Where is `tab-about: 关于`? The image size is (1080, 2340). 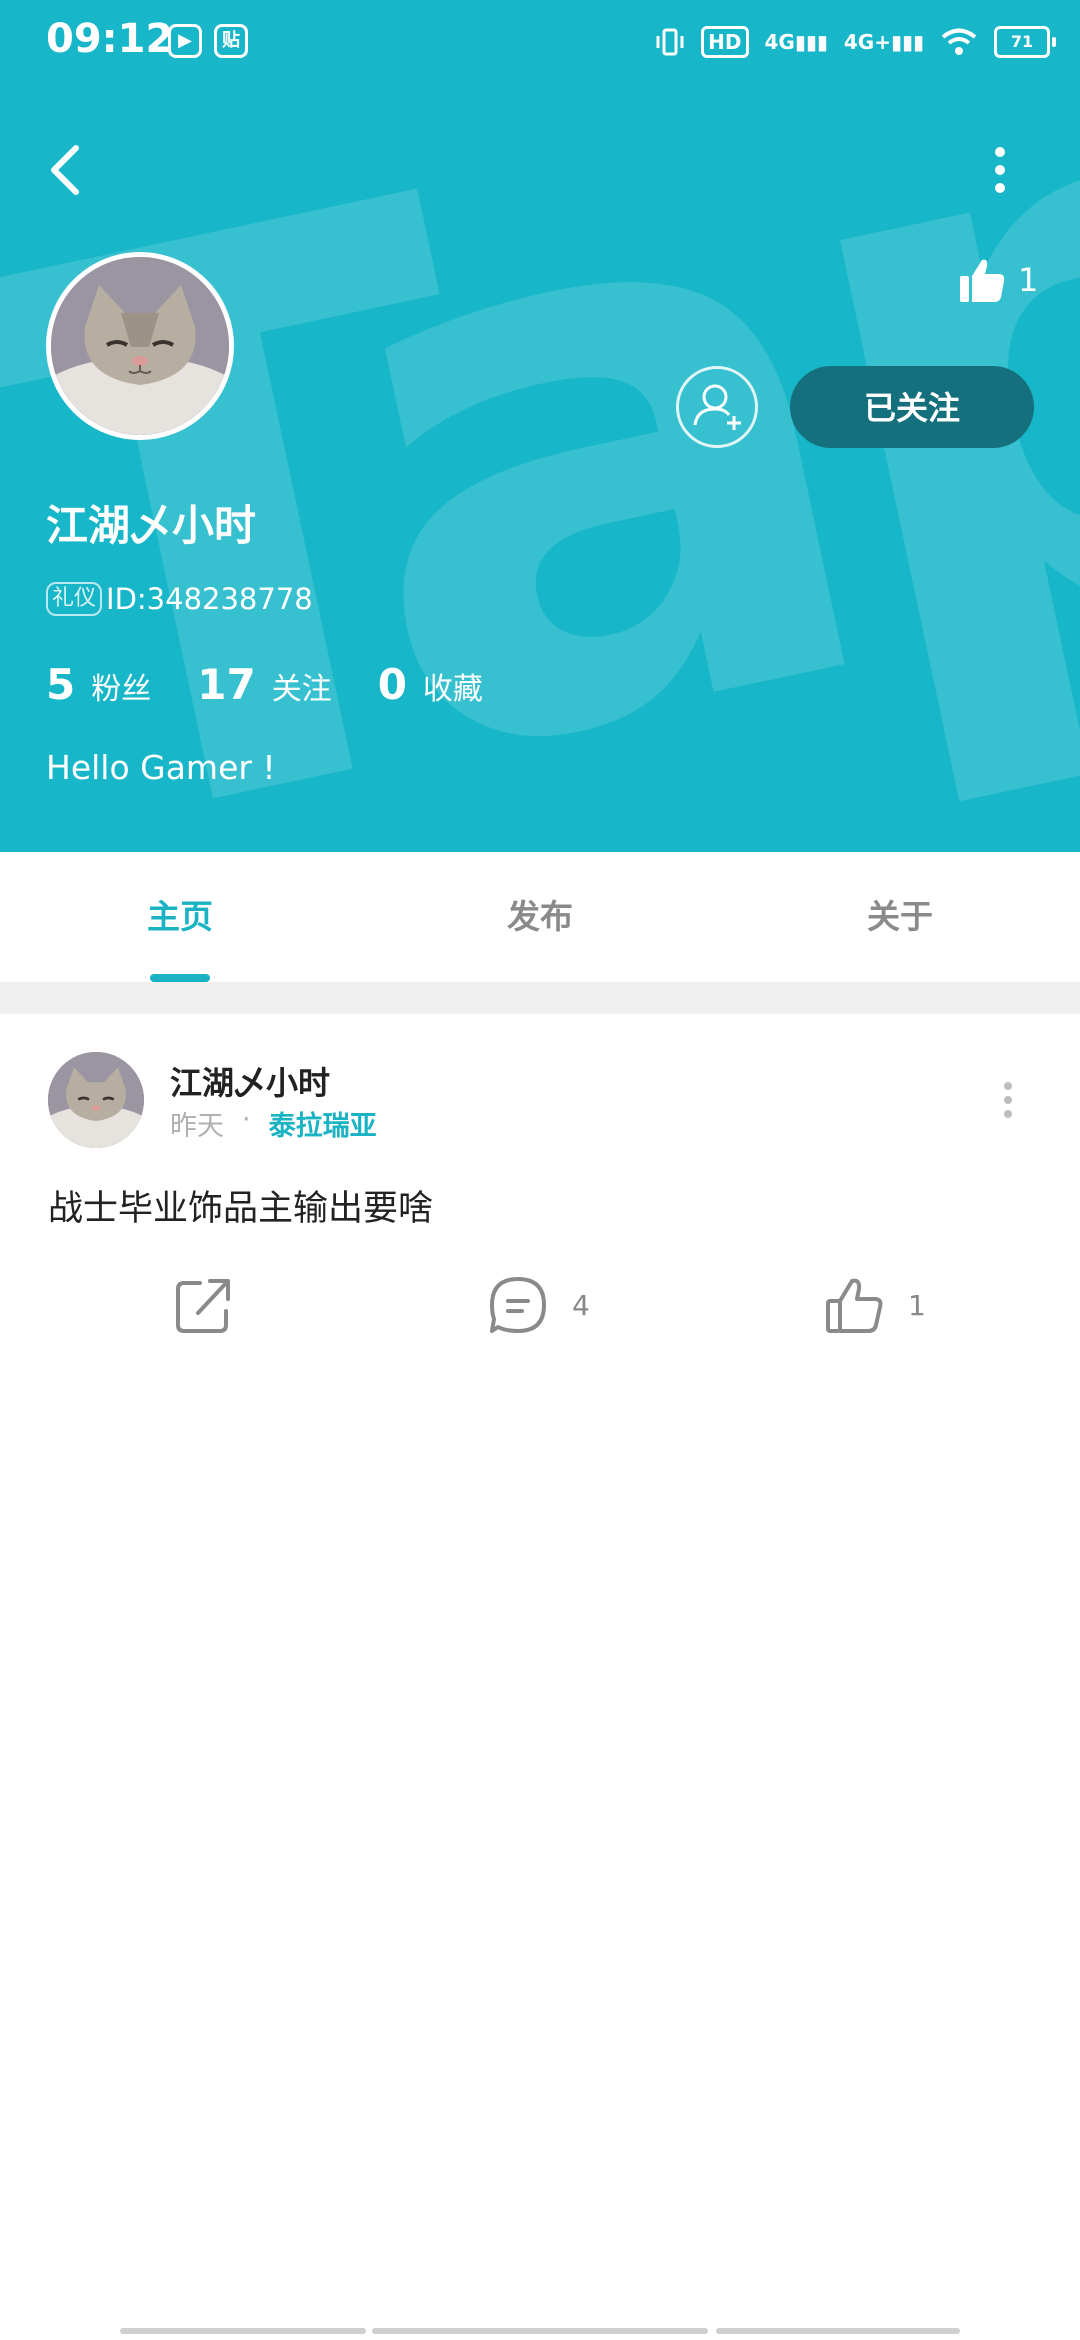 tab-about: 关于 is located at coordinates (900, 914).